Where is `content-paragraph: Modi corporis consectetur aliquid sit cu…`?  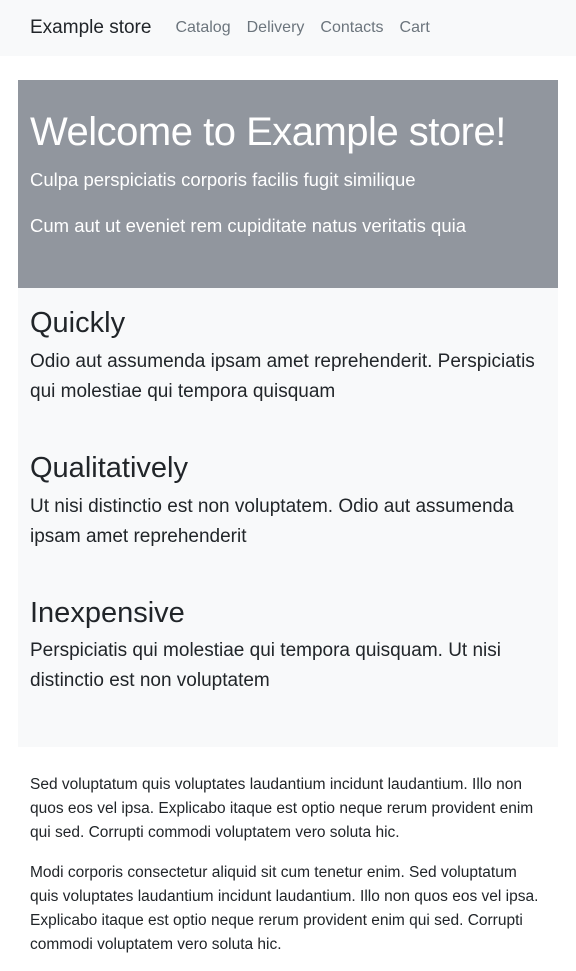 content-paragraph: Modi corporis consectetur aliquid sit cu… is located at coordinates (284, 908).